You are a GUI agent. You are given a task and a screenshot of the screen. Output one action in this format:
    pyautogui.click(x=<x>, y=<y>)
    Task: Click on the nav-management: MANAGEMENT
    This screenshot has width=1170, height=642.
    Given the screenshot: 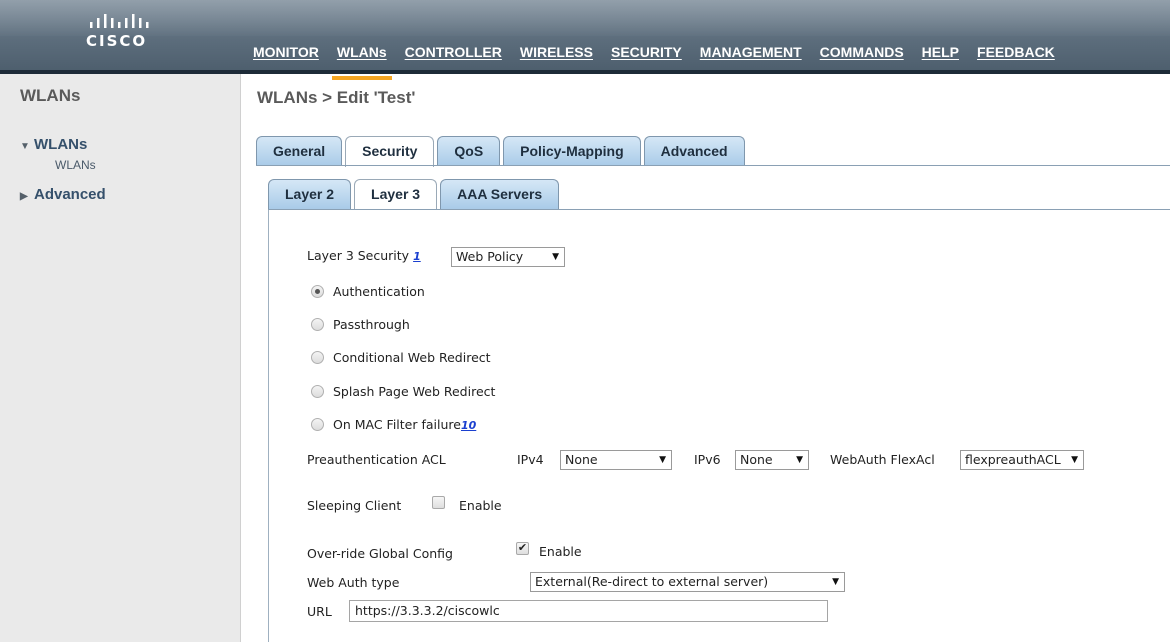 What is the action you would take?
    pyautogui.click(x=751, y=56)
    